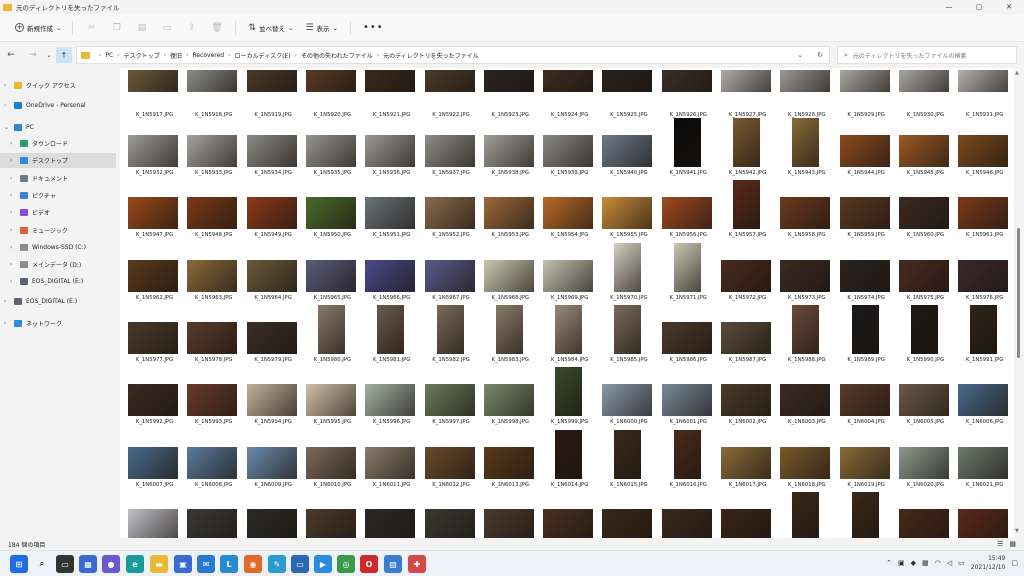  Describe the element at coordinates (450, 335) in the screenshot. I see `file-tile: K_1N5982.JPG` at that location.